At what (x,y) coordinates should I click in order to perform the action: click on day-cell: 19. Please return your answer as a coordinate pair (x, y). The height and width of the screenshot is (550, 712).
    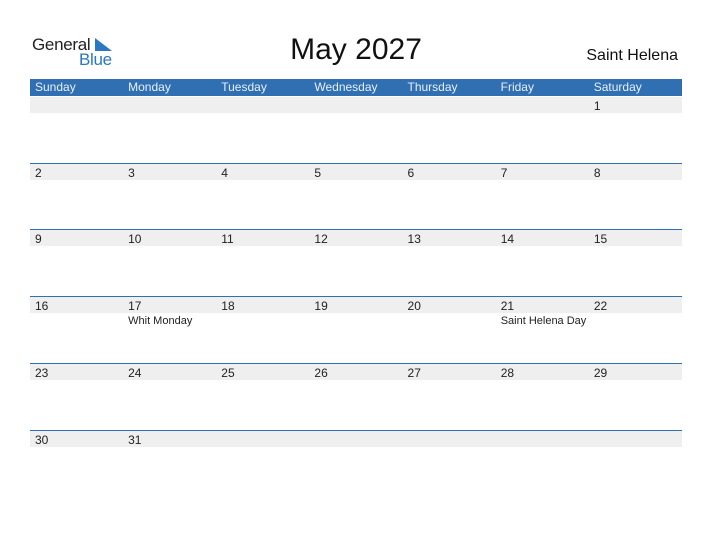
    Looking at the image, I should click on (355, 330).